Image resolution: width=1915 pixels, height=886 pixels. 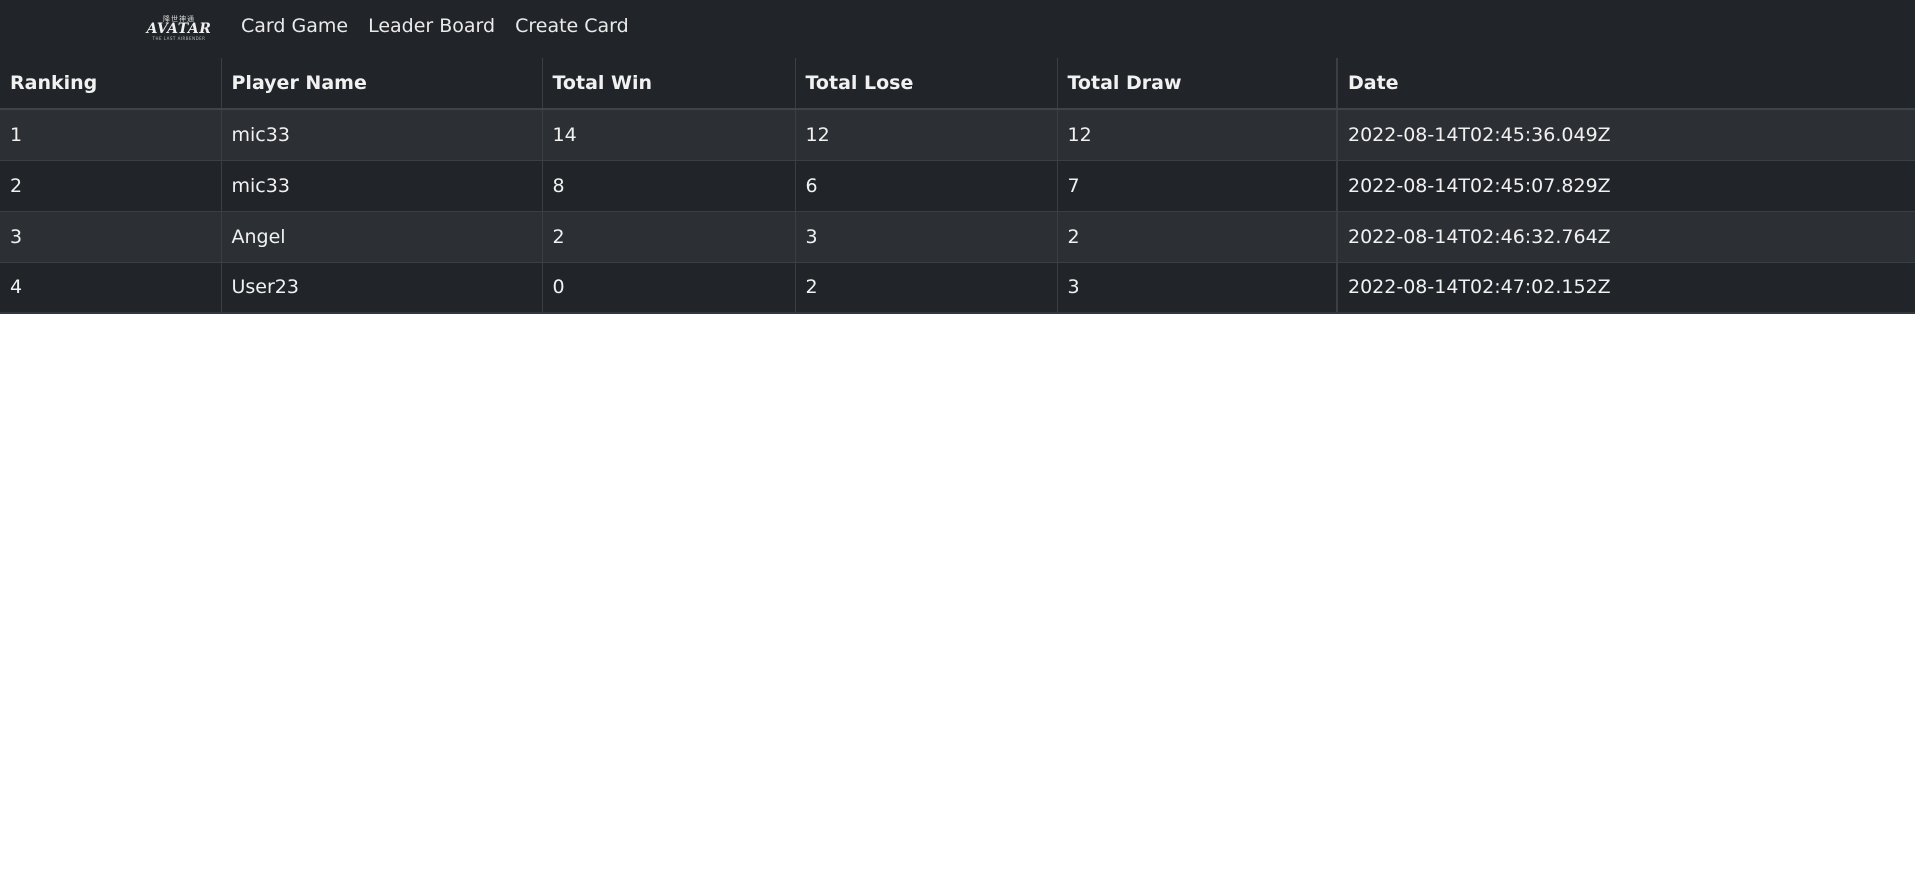 I want to click on cell-total-win: 8, so click(x=669, y=186).